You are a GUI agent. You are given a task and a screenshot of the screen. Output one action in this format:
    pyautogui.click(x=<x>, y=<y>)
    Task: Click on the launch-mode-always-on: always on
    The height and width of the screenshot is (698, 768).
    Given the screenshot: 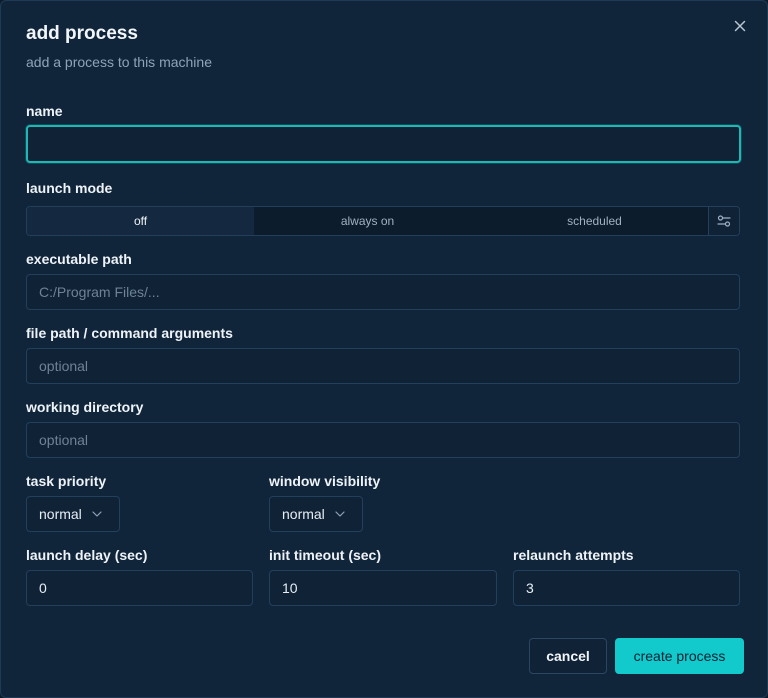 What is the action you would take?
    pyautogui.click(x=367, y=221)
    